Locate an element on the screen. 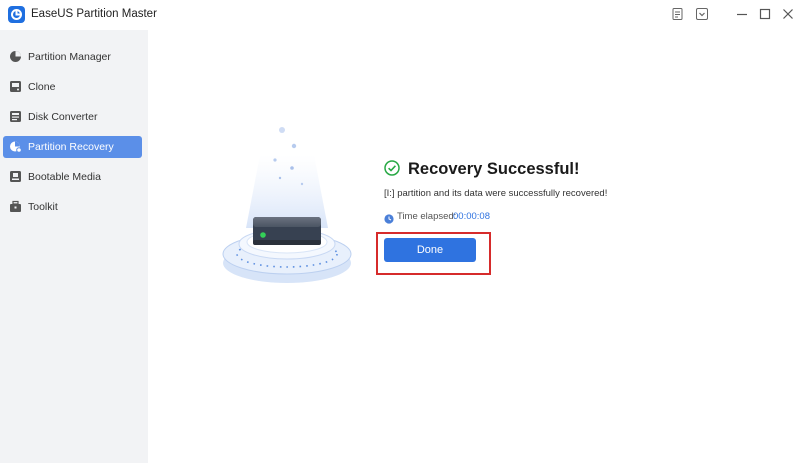  partition-recovery-icon is located at coordinates (15, 146).